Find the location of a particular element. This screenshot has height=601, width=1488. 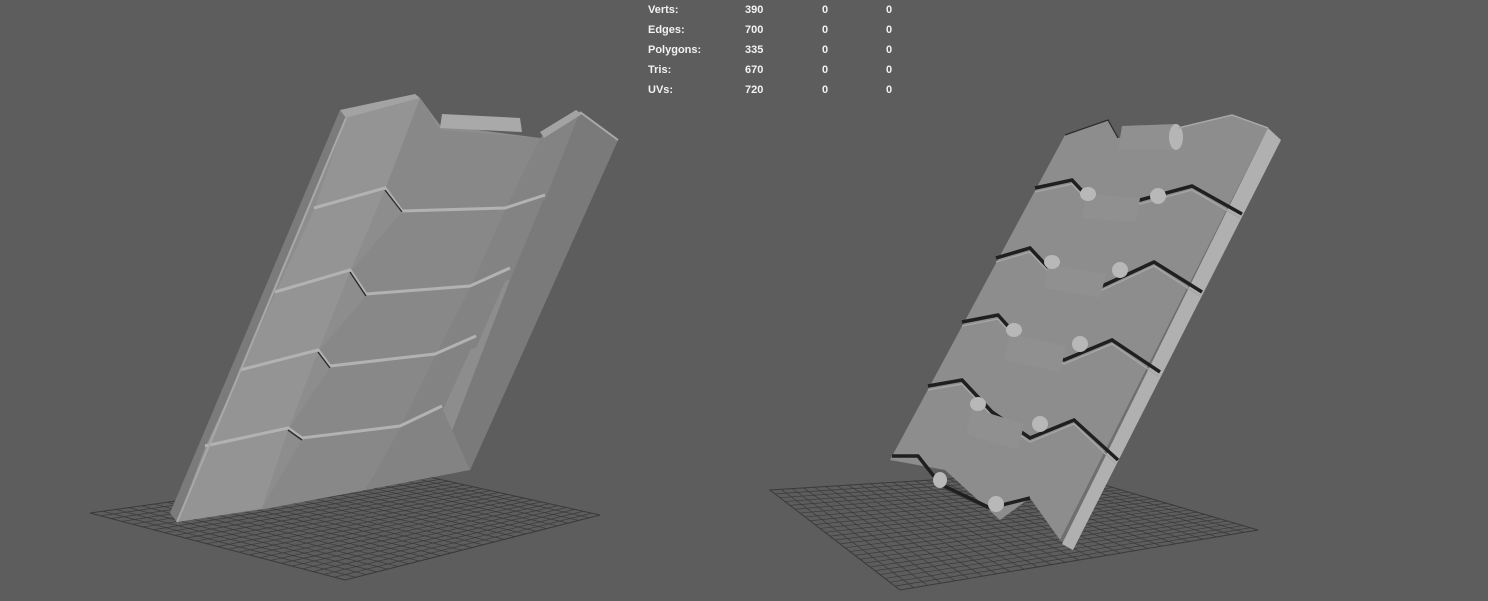

hud-value: 670 is located at coordinates (754, 70).